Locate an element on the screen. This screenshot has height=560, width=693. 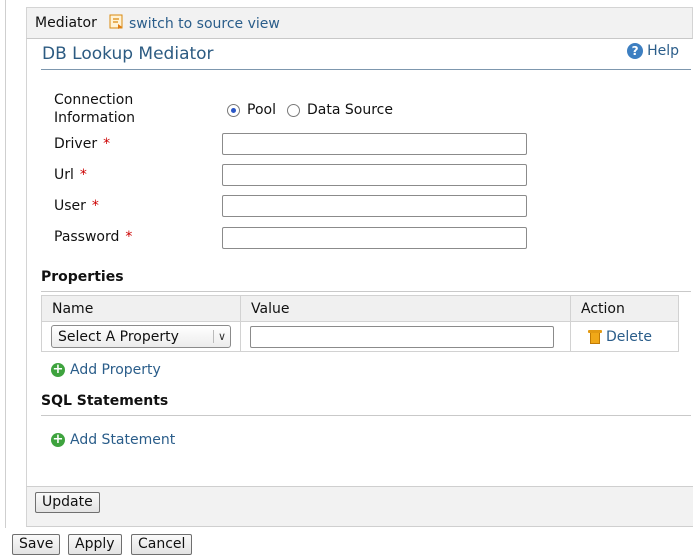
user-label-text: User is located at coordinates (70, 206).